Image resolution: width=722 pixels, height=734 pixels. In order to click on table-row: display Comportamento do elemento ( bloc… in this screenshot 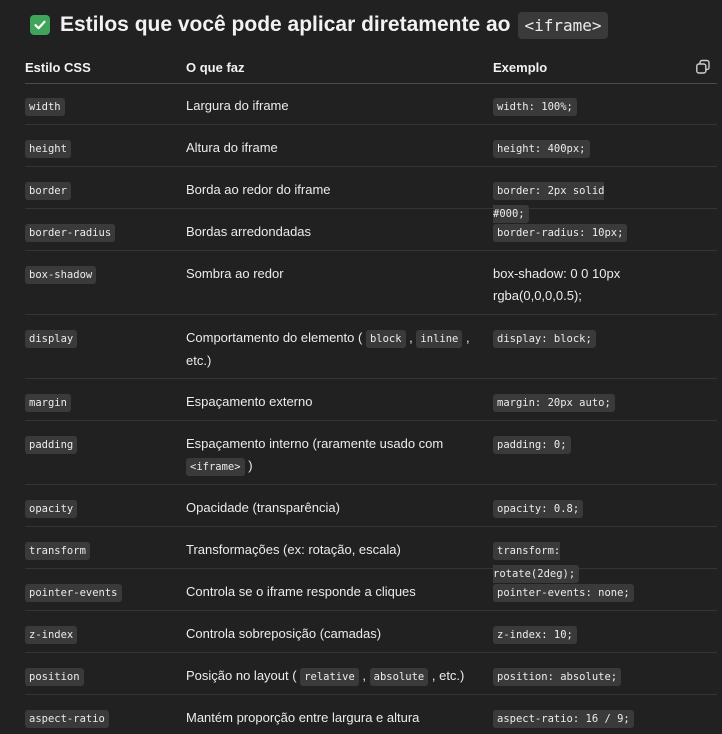, I will do `click(371, 347)`.